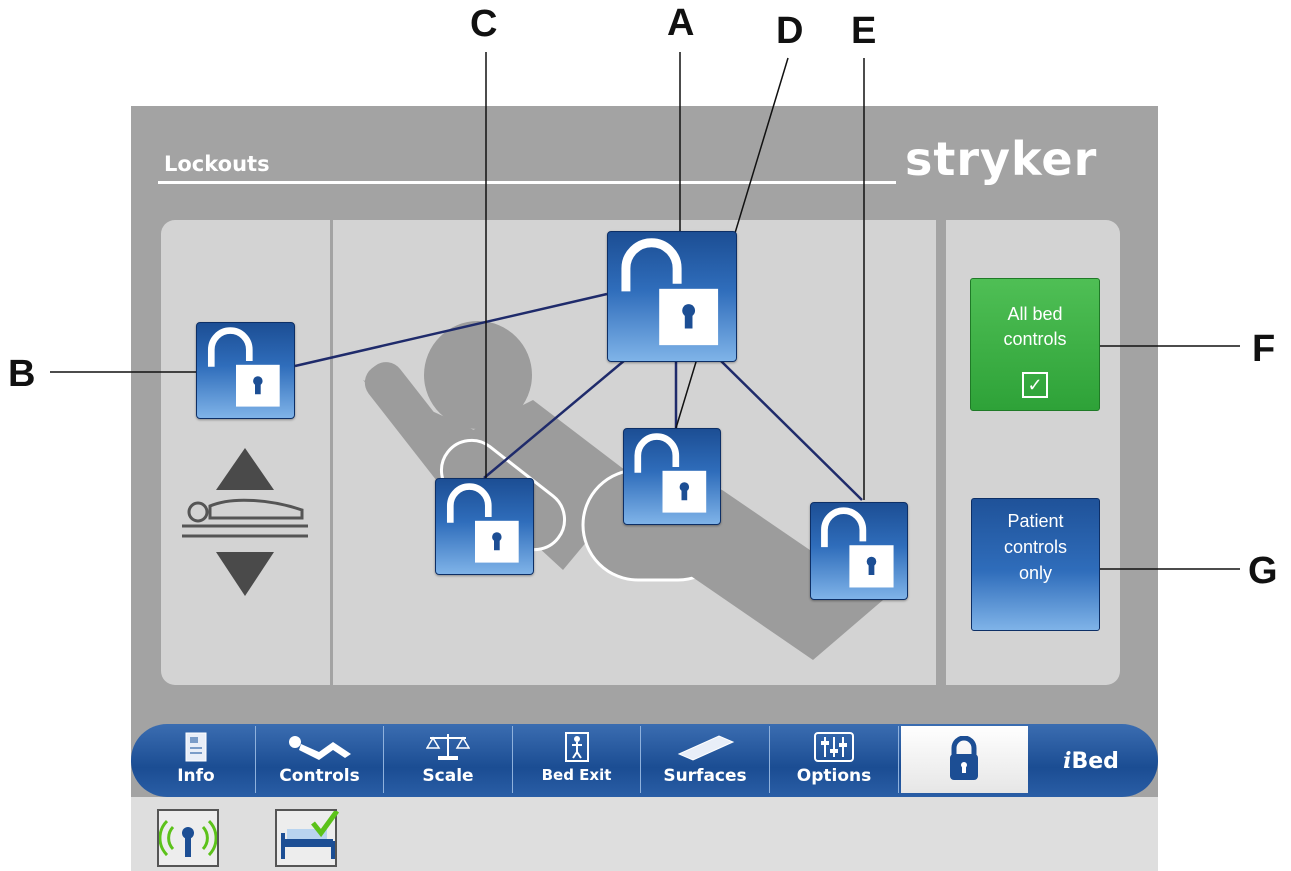 The width and height of the screenshot is (1291, 871). I want to click on document-icon, so click(196, 747).